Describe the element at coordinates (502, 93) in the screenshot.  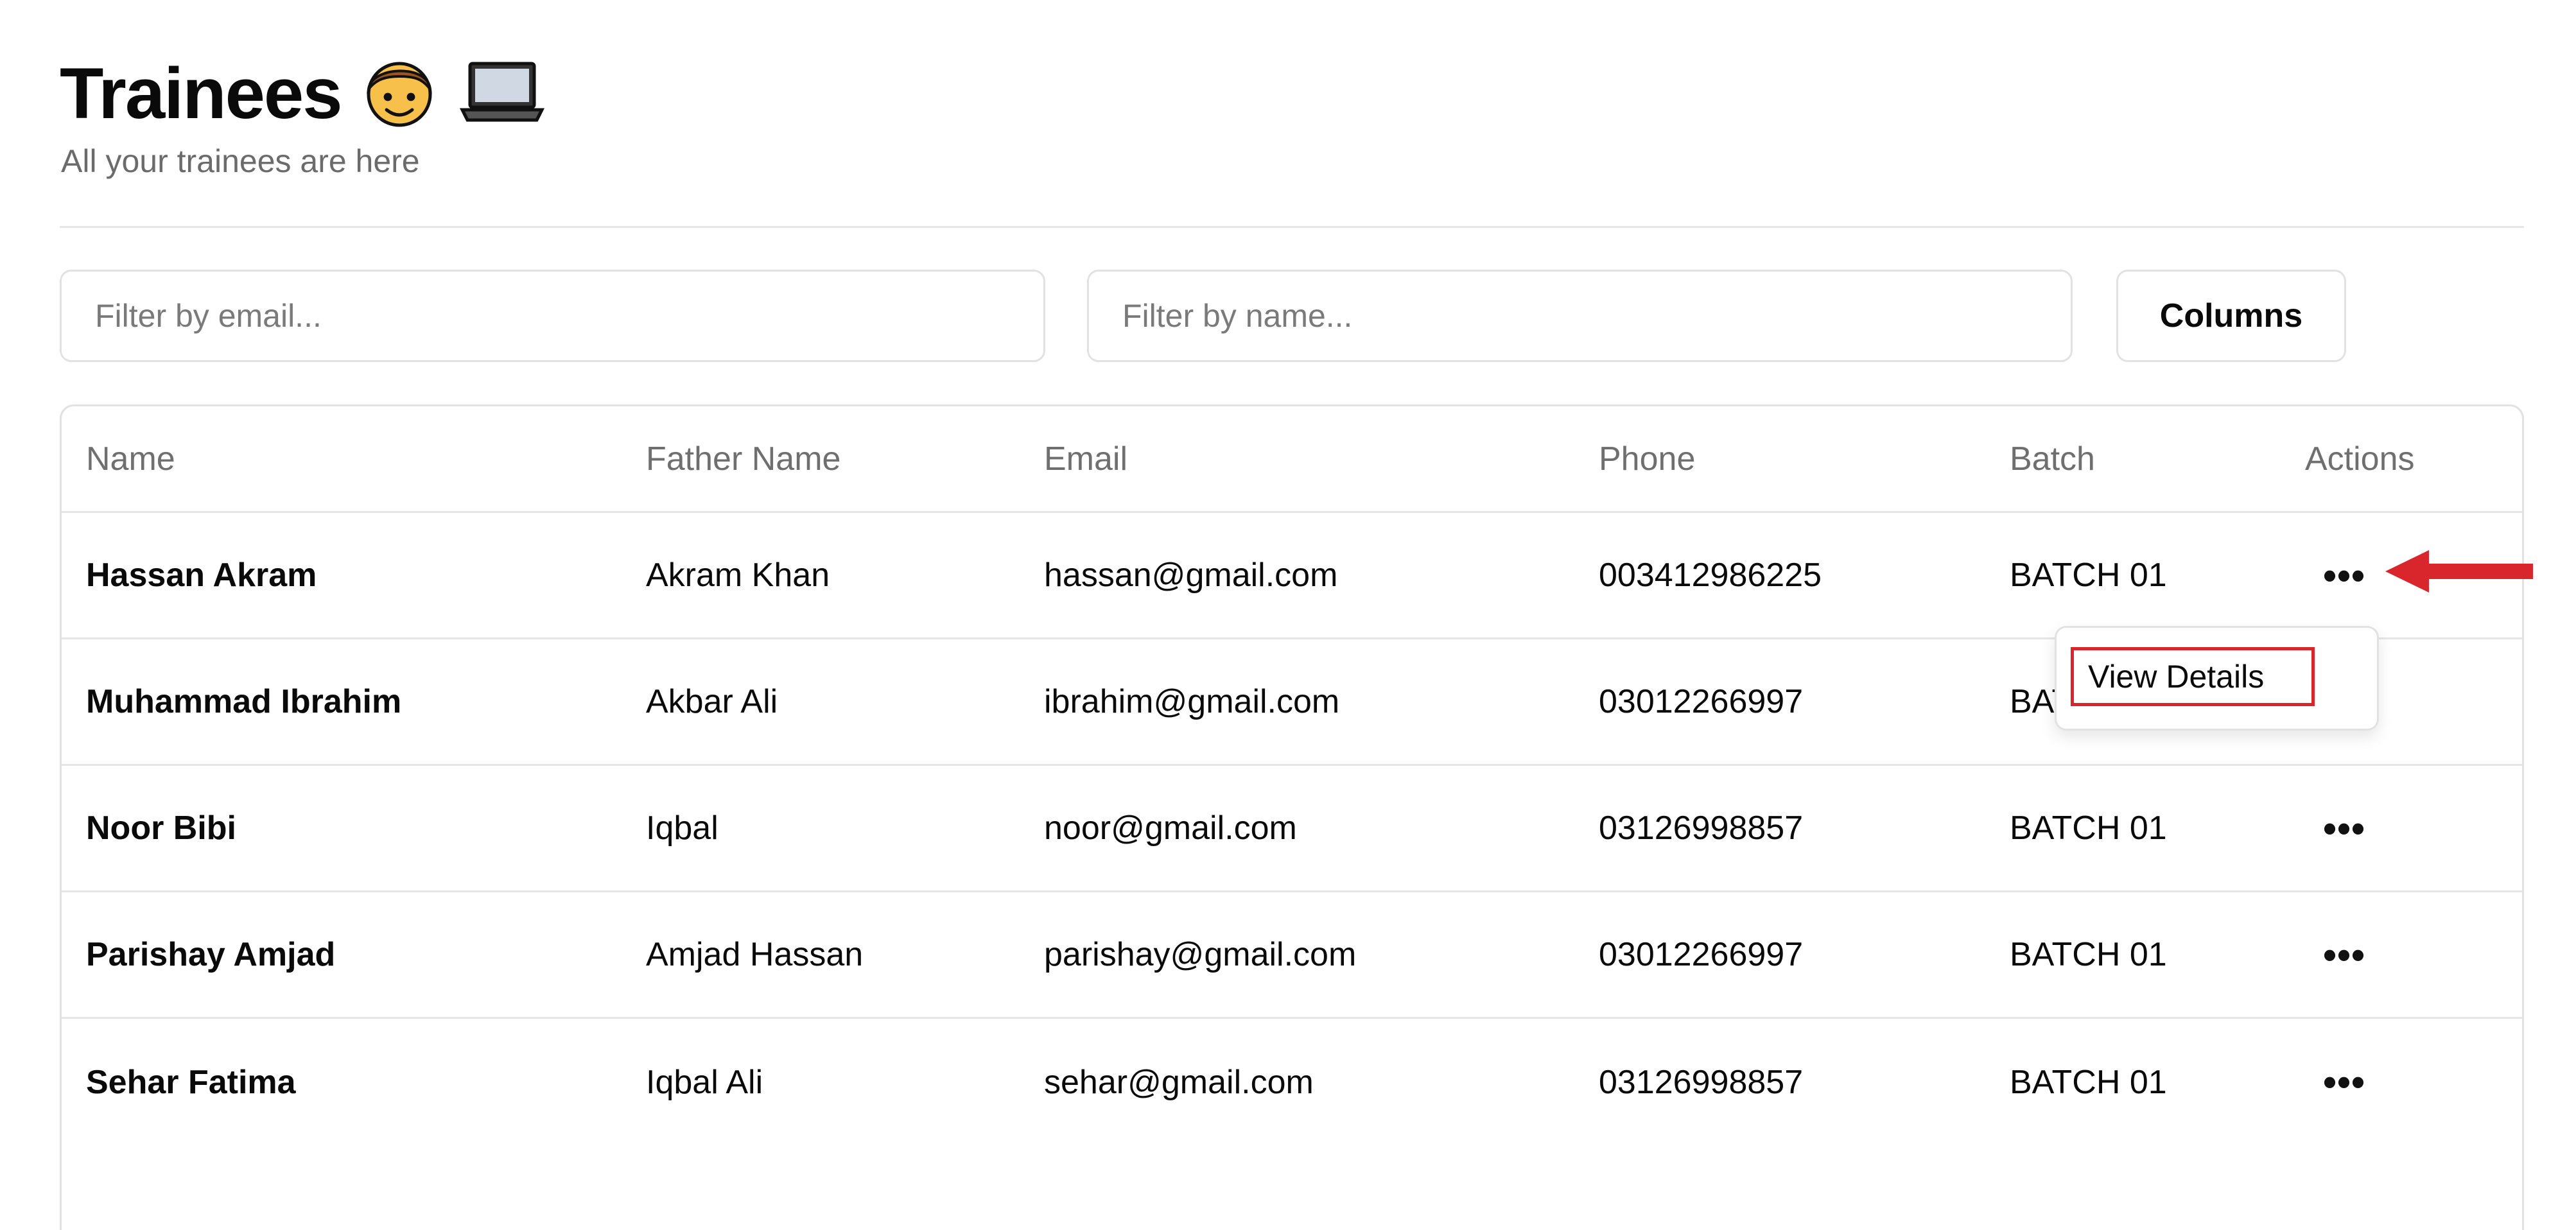
I see `laptop-icon` at that location.